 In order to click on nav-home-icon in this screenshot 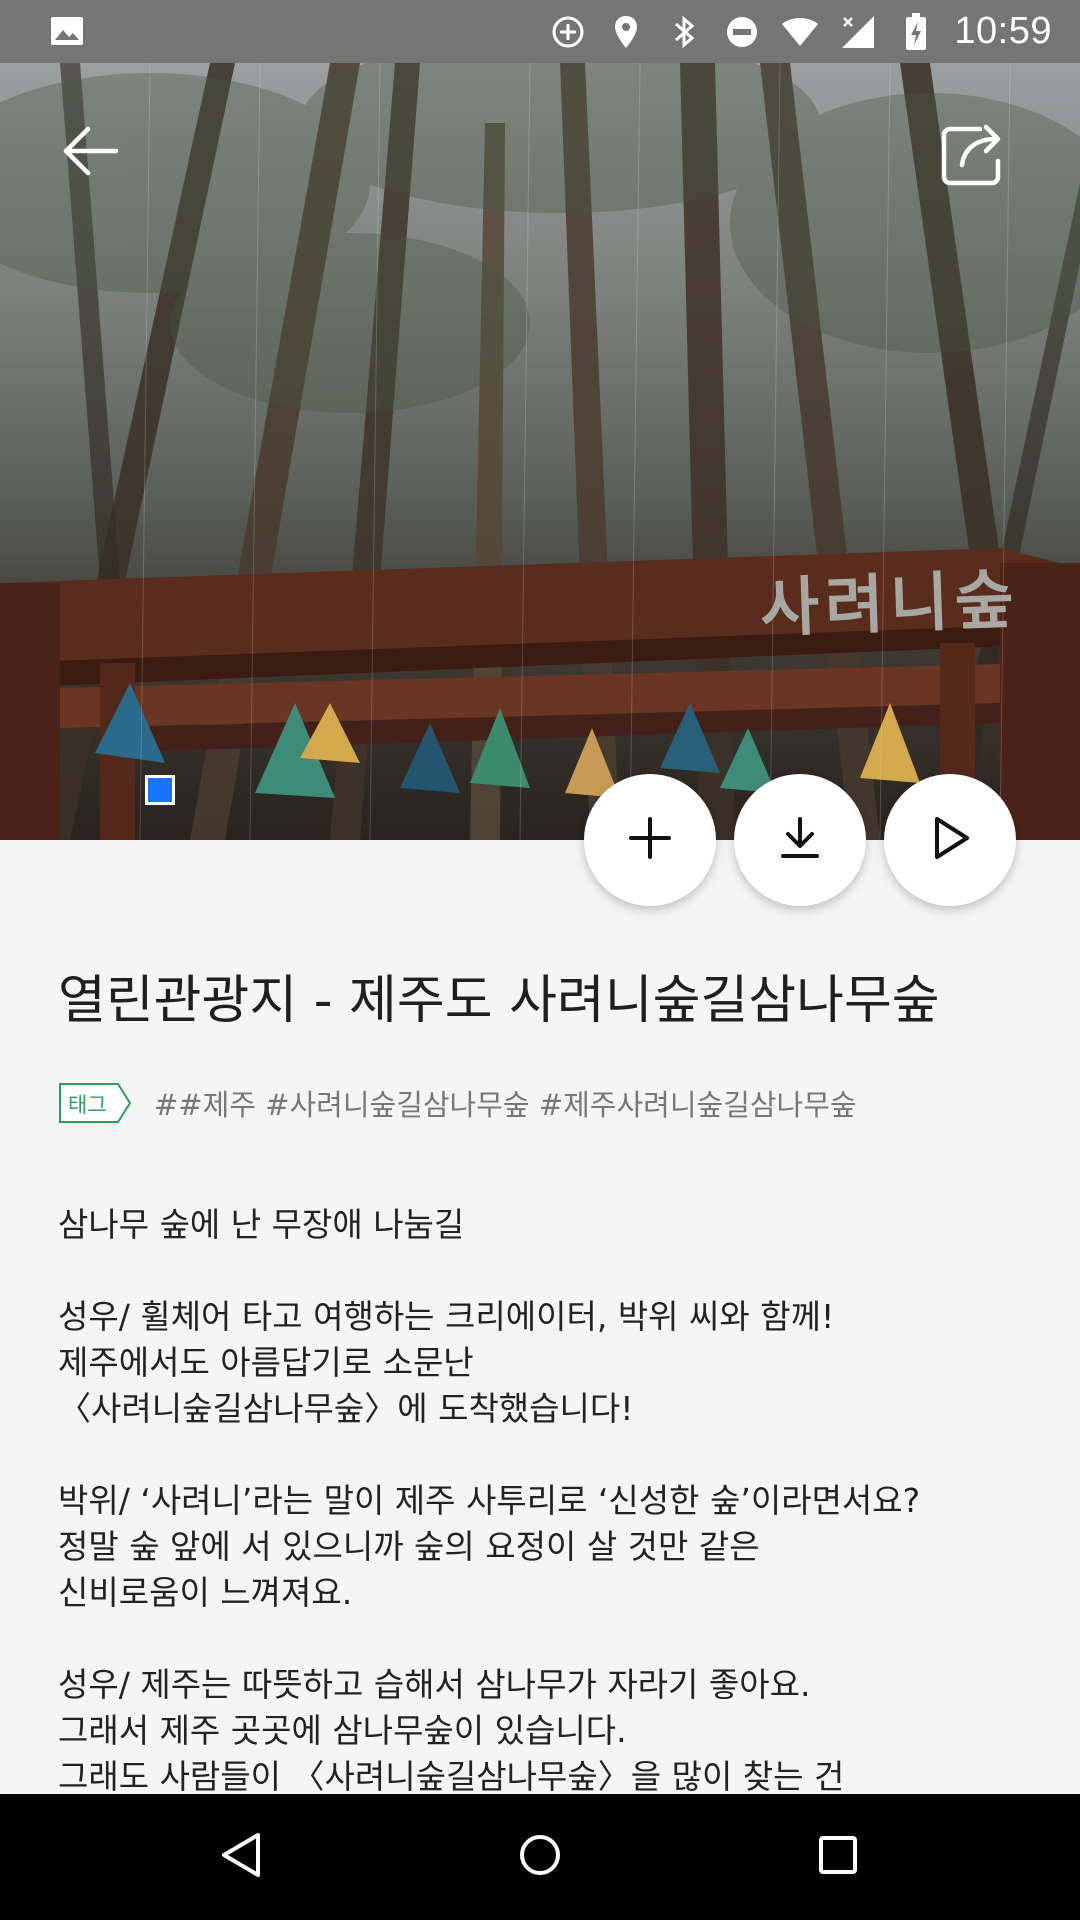, I will do `click(540, 1857)`.